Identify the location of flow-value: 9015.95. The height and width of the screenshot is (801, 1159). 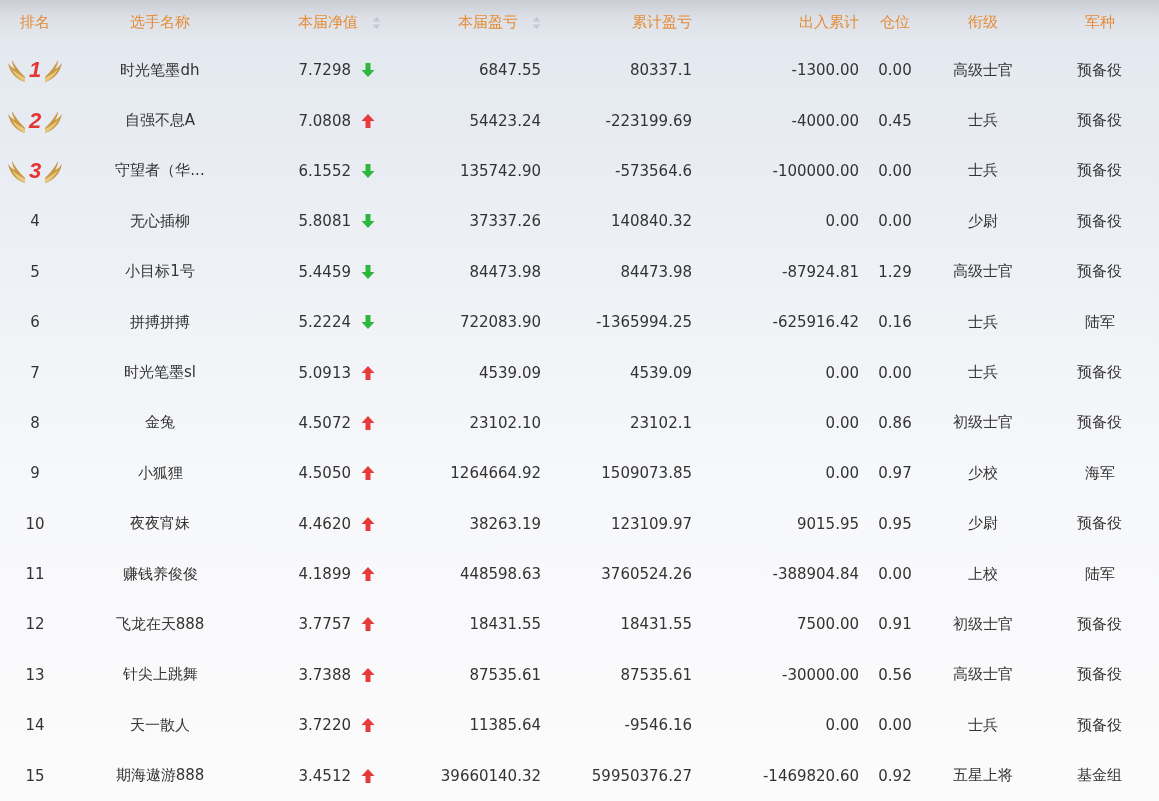
(827, 523).